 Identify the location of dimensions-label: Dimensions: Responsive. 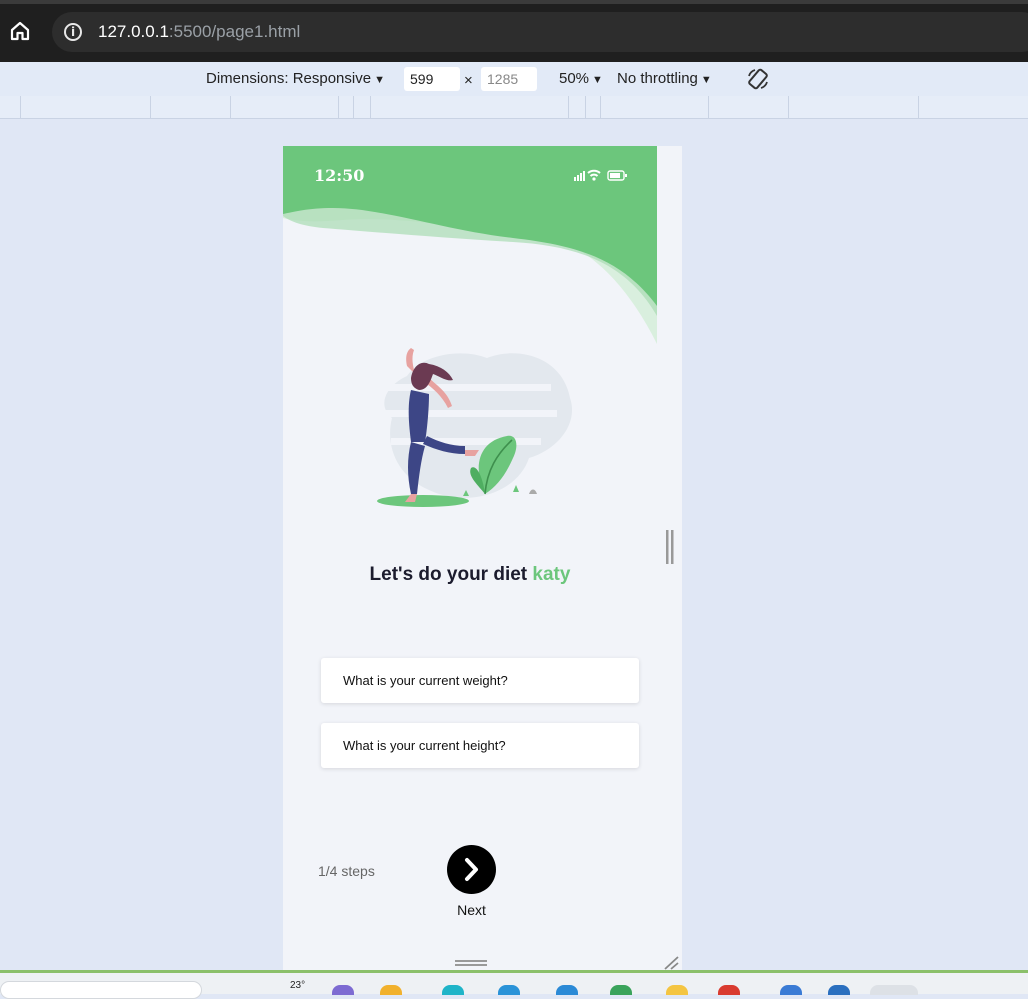
(289, 78).